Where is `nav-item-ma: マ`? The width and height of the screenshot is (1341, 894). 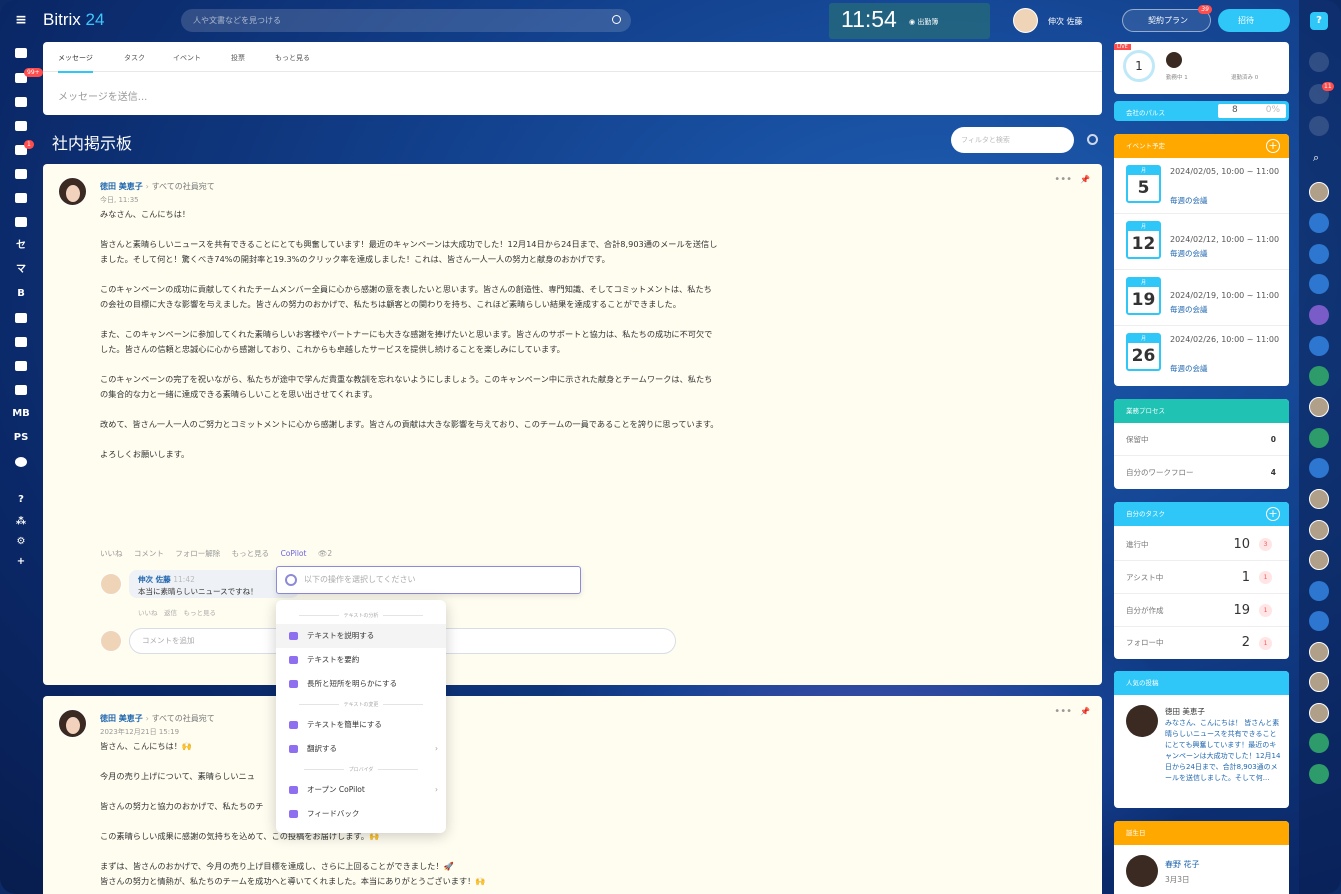 nav-item-ma: マ is located at coordinates (21, 270).